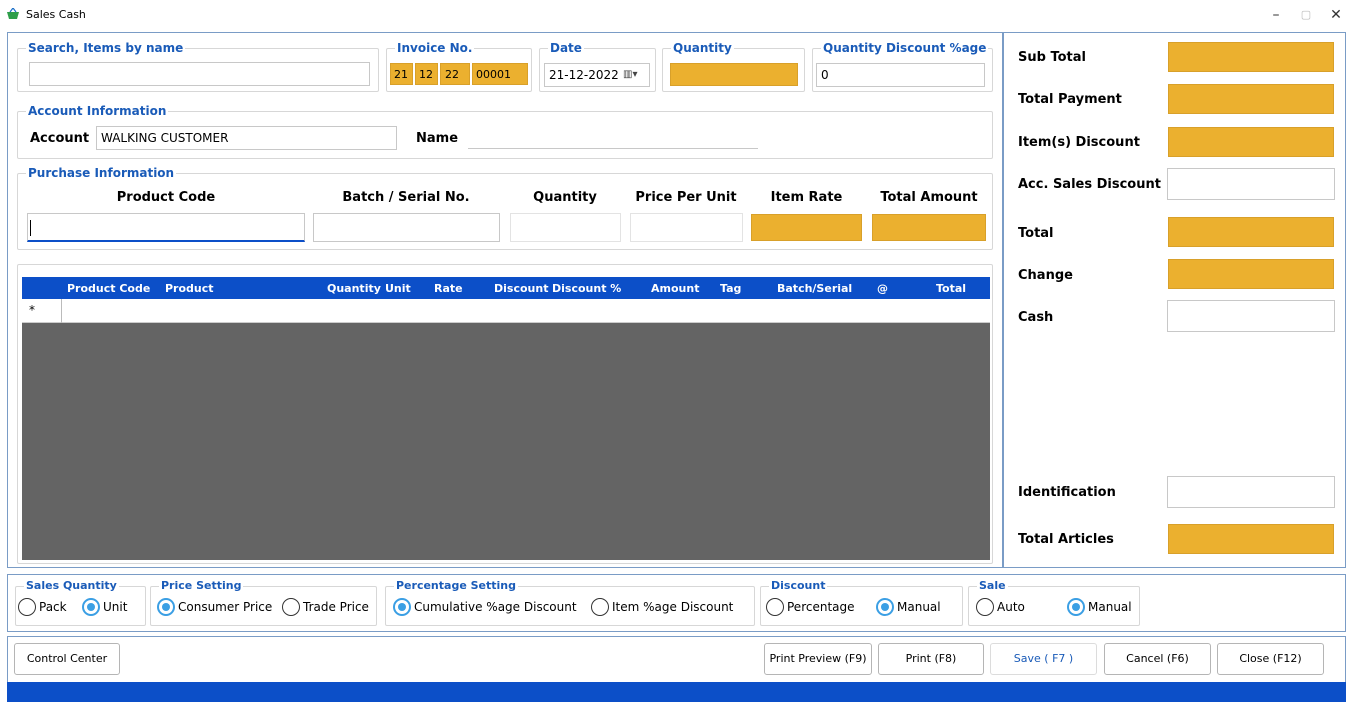 This screenshot has height=702, width=1352. What do you see at coordinates (426, 74) in the screenshot?
I see `invoice-part-2: 12` at bounding box center [426, 74].